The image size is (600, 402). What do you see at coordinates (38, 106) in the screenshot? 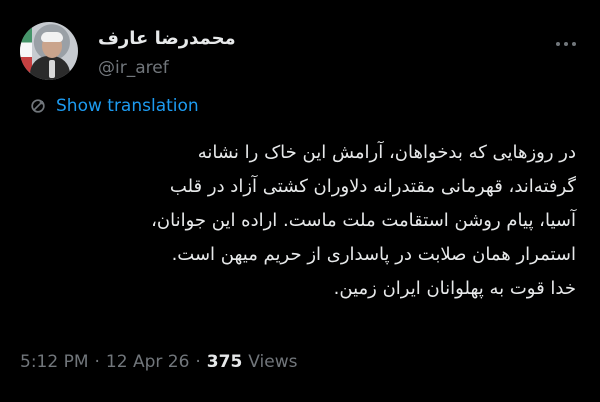
I see `translate-icon` at bounding box center [38, 106].